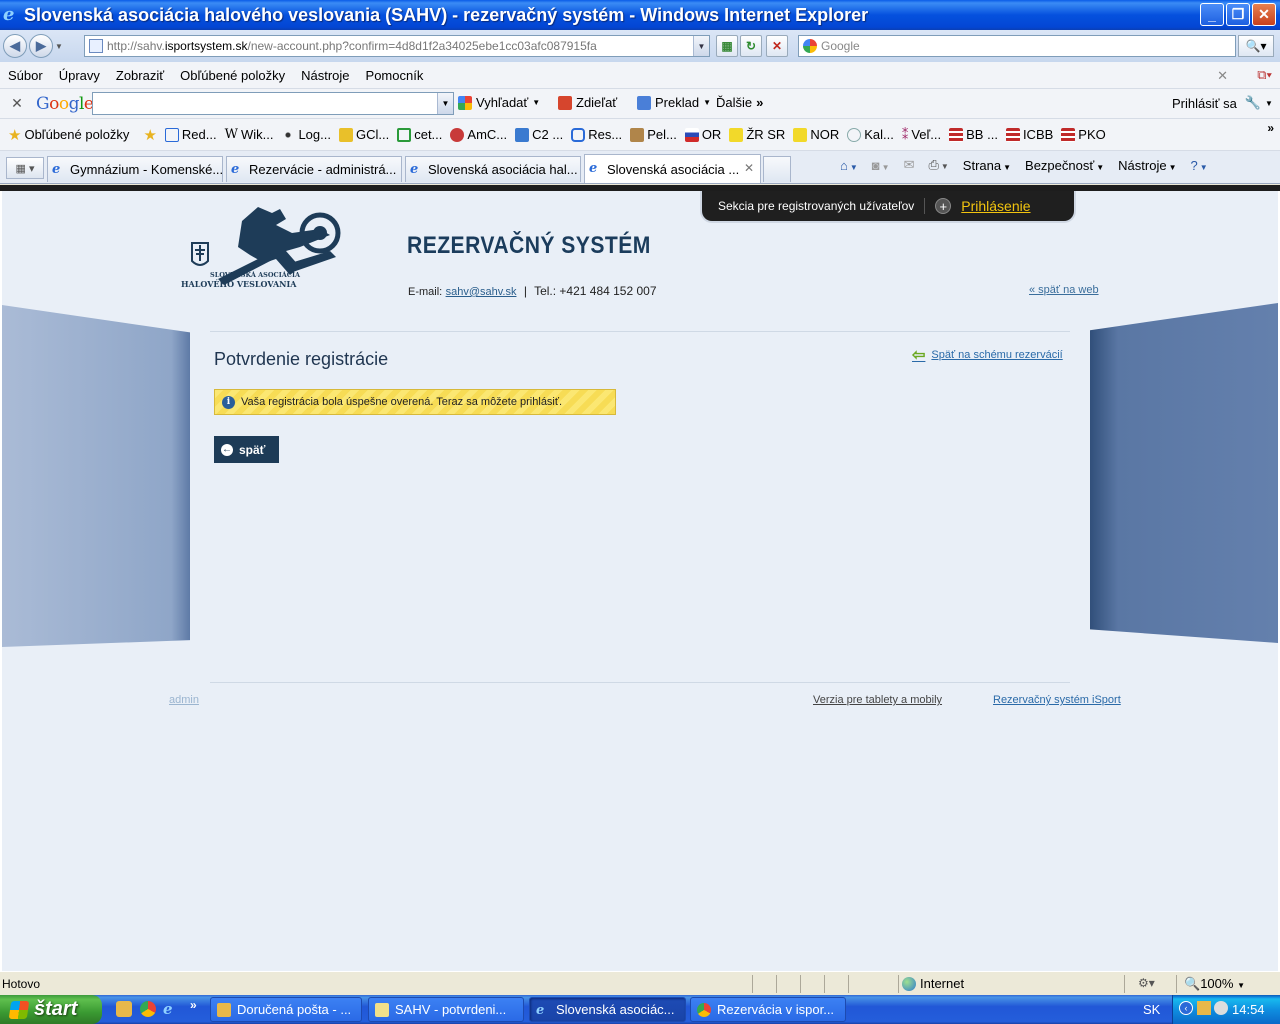 The width and height of the screenshot is (1280, 1024). Describe the element at coordinates (739, 102) in the screenshot. I see `more-button: Ďalšie»` at that location.